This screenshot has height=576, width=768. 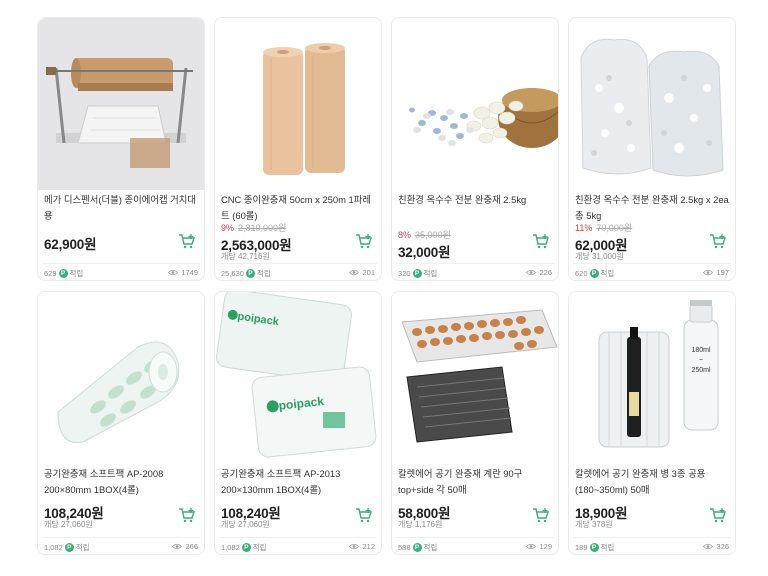 What do you see at coordinates (652, 378) in the screenshot?
I see `product-image: 180ml ~ 250ml` at bounding box center [652, 378].